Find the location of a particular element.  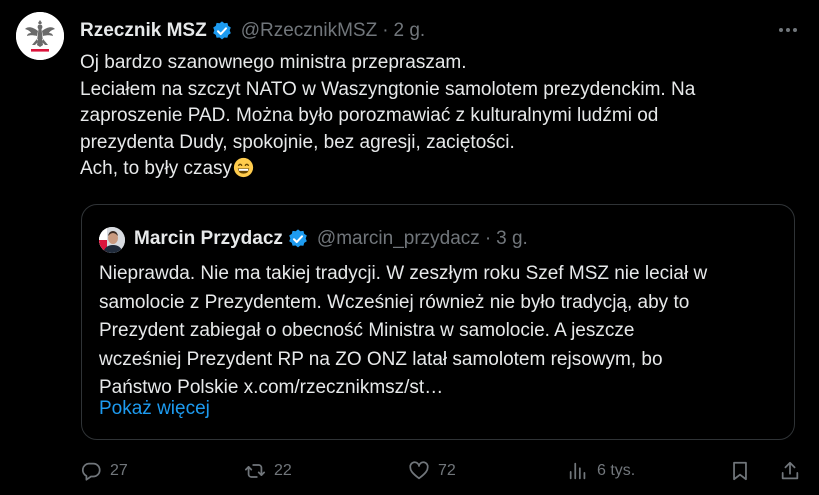

repost-icon is located at coordinates (255, 471).